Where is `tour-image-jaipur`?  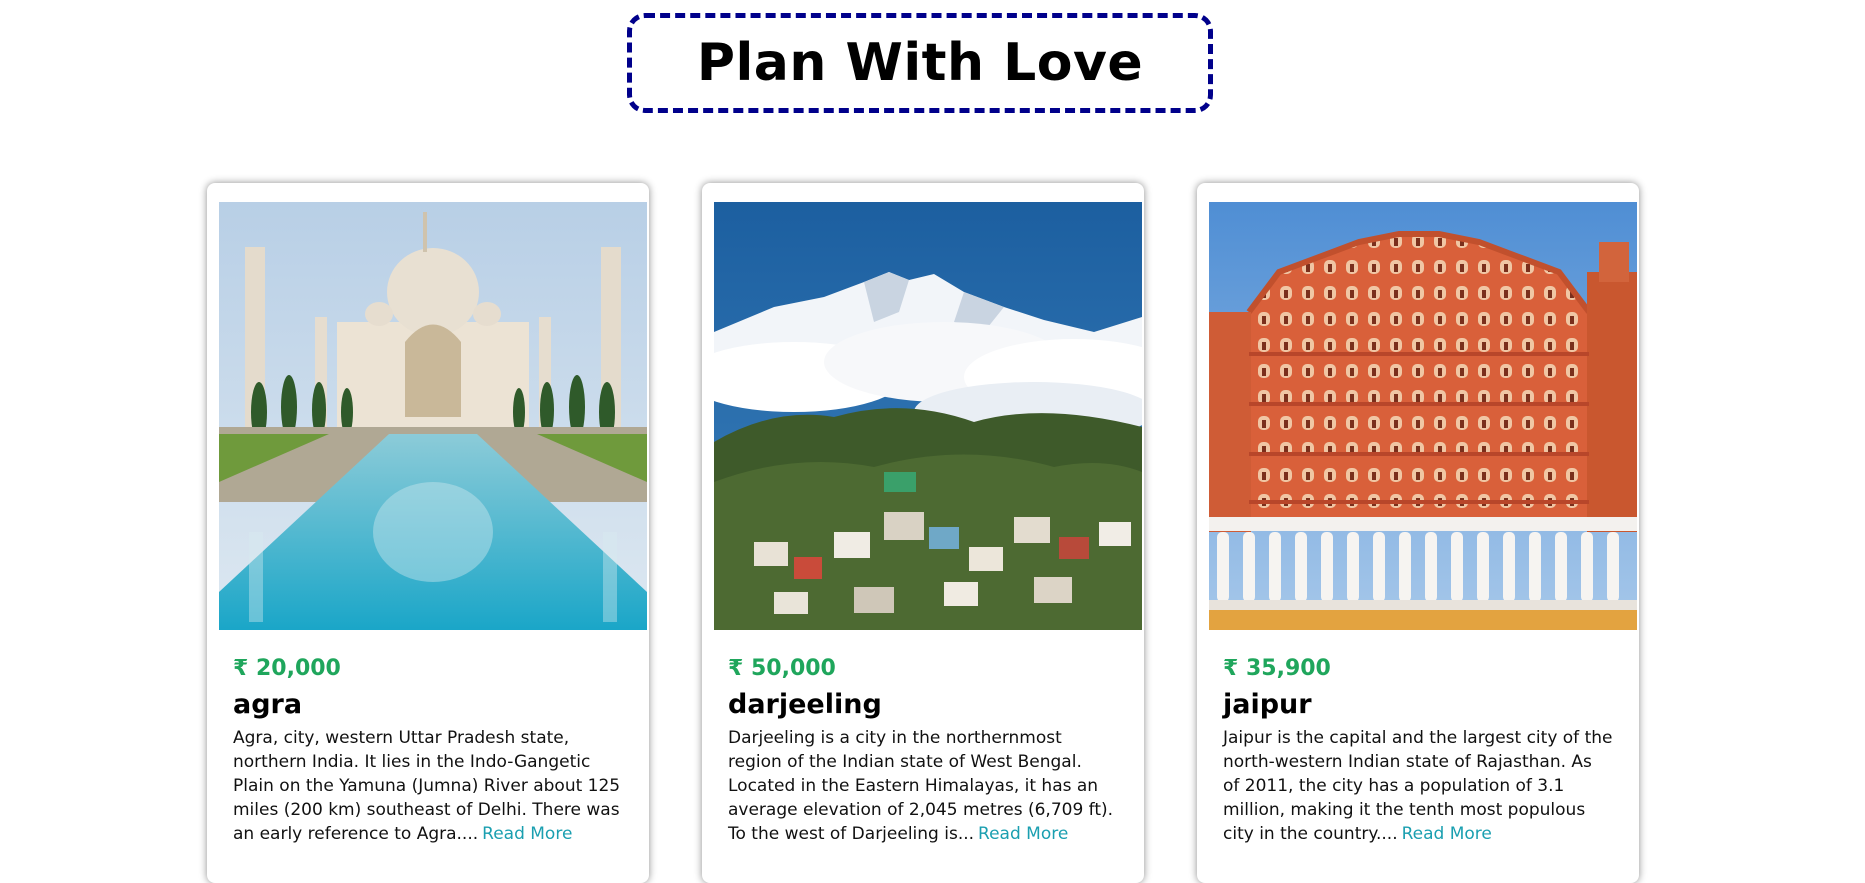
tour-image-jaipur is located at coordinates (1423, 416).